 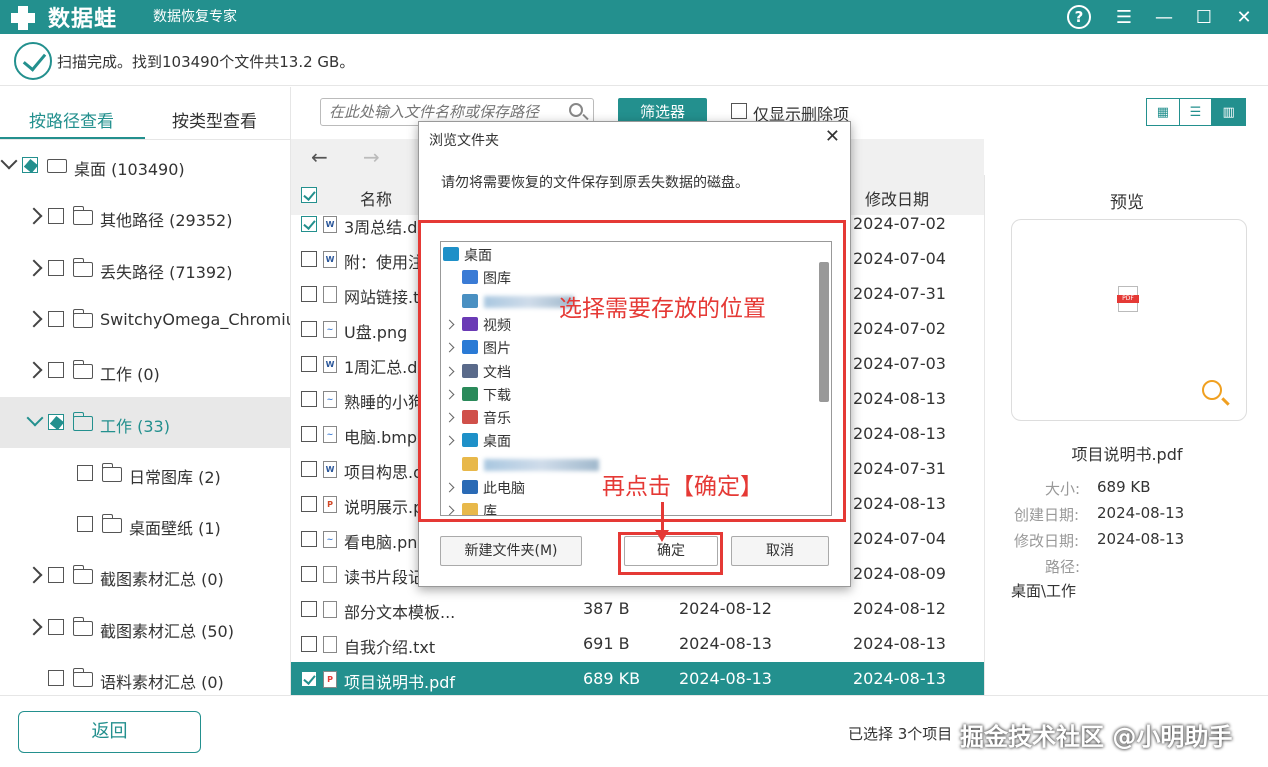 What do you see at coordinates (682, 487) in the screenshot?
I see `annotation-click-ok: 再点击【确定】` at bounding box center [682, 487].